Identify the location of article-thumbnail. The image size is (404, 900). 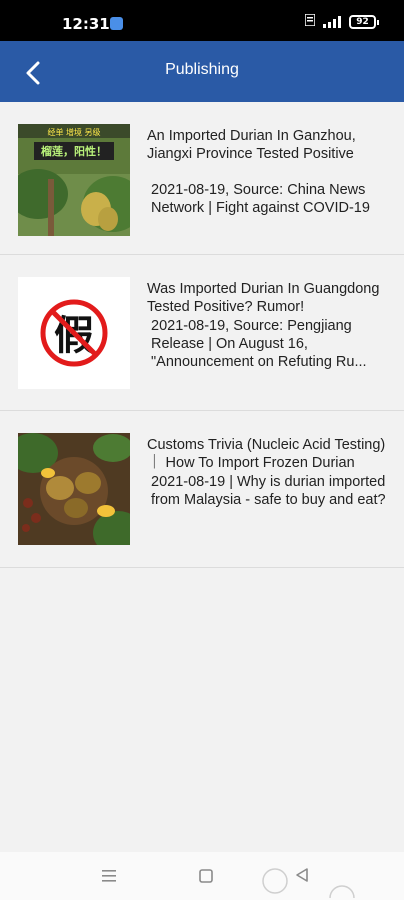
(74, 489).